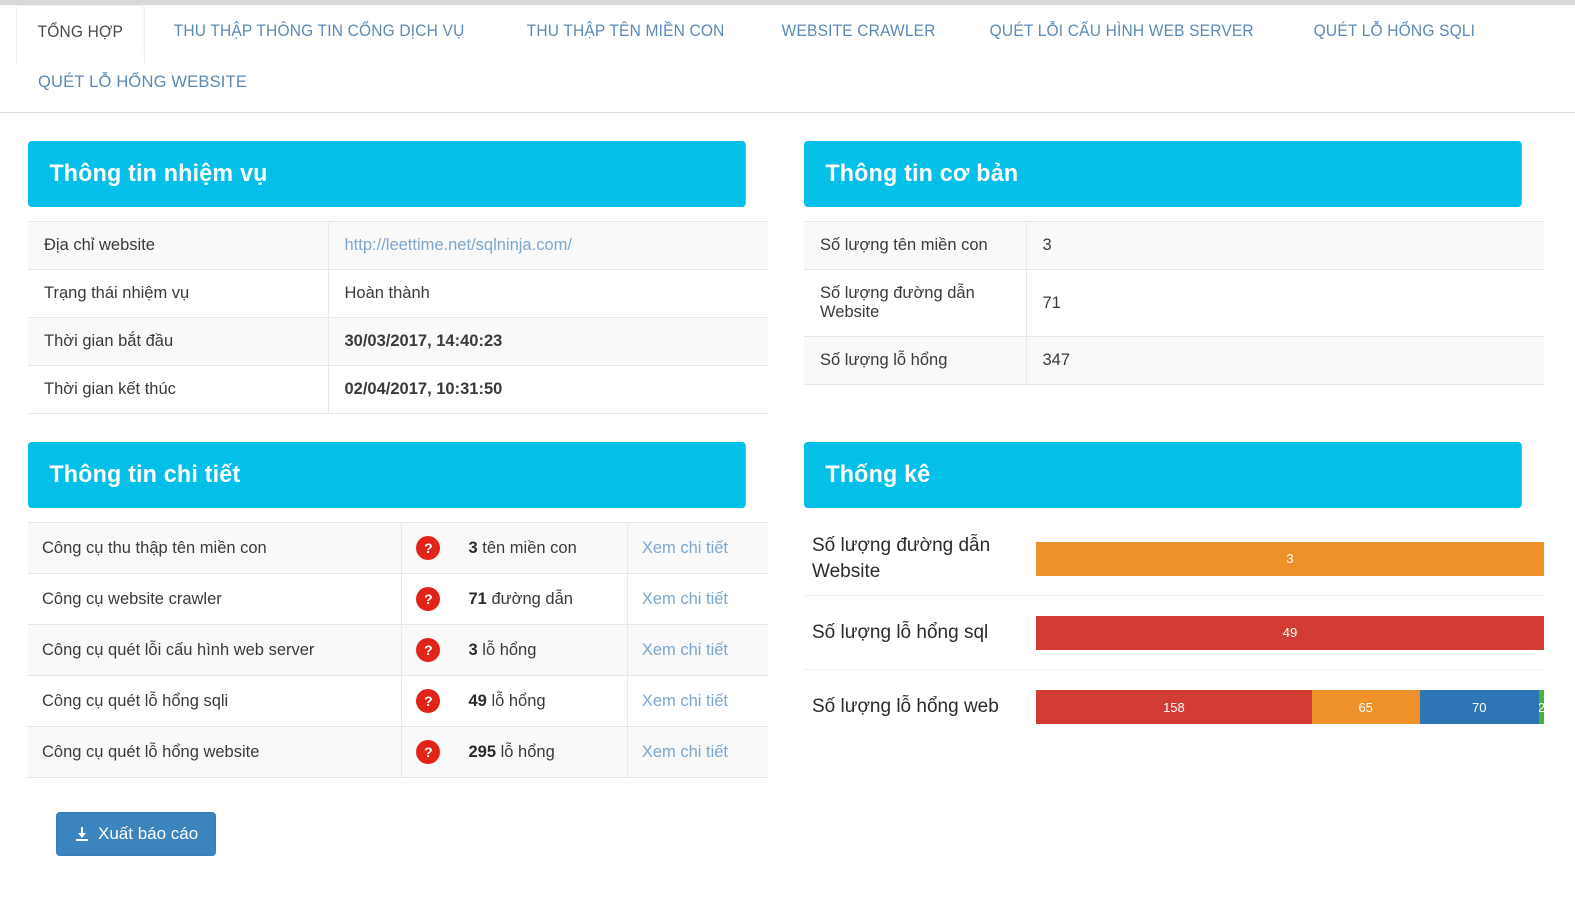 Image resolution: width=1575 pixels, height=903 pixels. I want to click on chart-bar-segment: 2, so click(1541, 707).